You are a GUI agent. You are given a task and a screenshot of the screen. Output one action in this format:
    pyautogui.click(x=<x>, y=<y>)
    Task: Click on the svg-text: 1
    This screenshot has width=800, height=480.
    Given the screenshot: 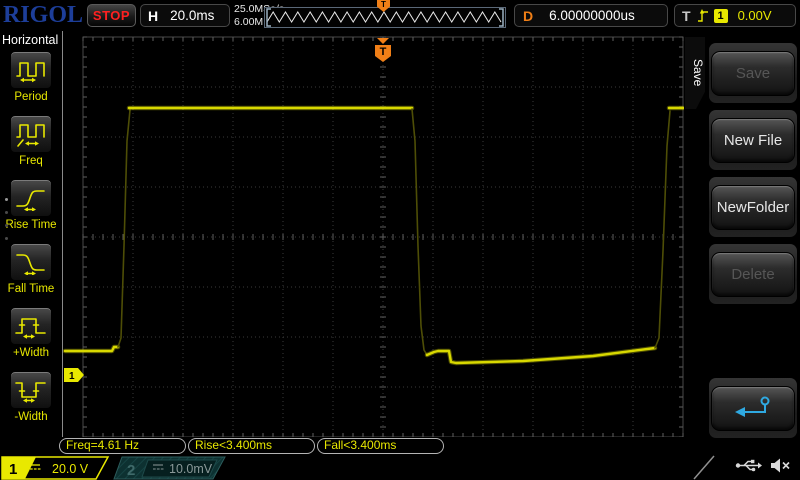 What is the action you would take?
    pyautogui.click(x=72, y=376)
    